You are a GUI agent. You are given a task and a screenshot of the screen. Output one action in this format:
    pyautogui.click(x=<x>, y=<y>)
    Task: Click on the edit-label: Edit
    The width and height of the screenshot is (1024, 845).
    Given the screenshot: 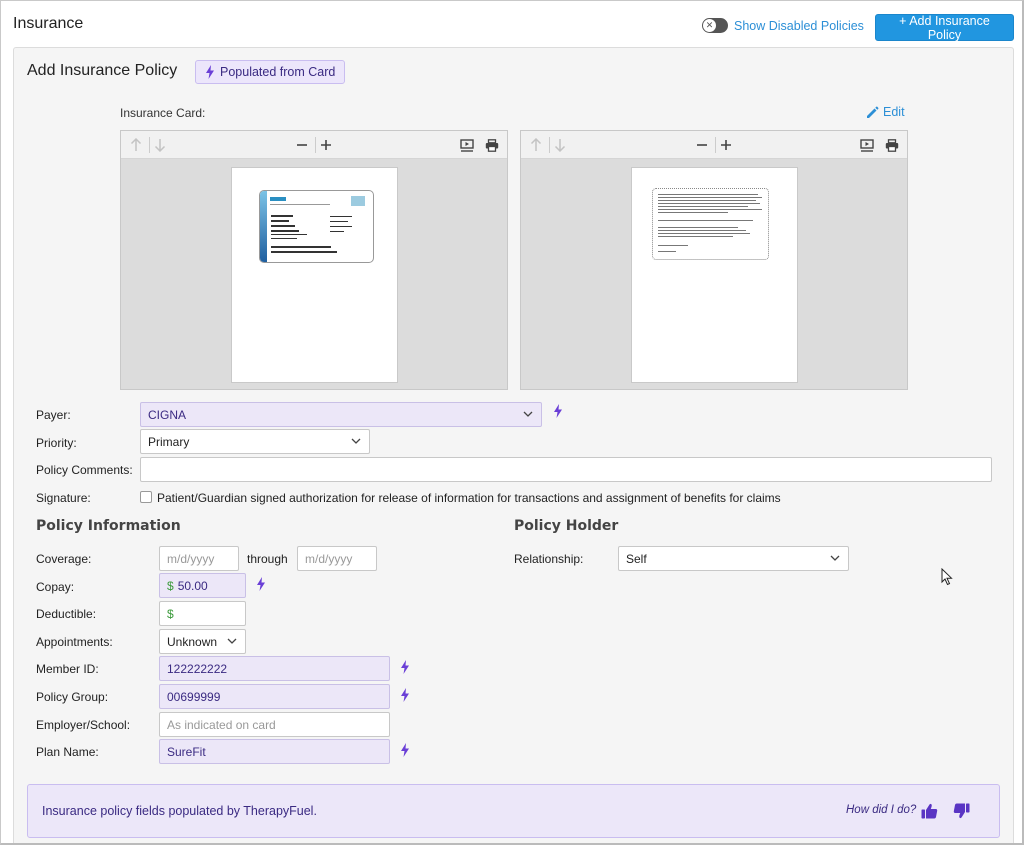 What is the action you would take?
    pyautogui.click(x=894, y=112)
    